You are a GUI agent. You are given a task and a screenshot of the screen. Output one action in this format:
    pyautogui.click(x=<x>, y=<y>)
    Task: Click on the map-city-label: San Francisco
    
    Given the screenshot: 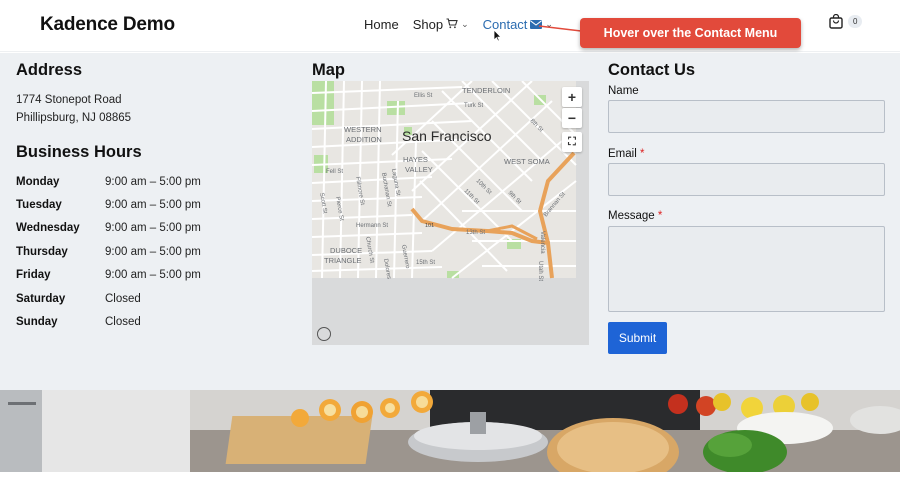 What is the action you would take?
    pyautogui.click(x=447, y=136)
    